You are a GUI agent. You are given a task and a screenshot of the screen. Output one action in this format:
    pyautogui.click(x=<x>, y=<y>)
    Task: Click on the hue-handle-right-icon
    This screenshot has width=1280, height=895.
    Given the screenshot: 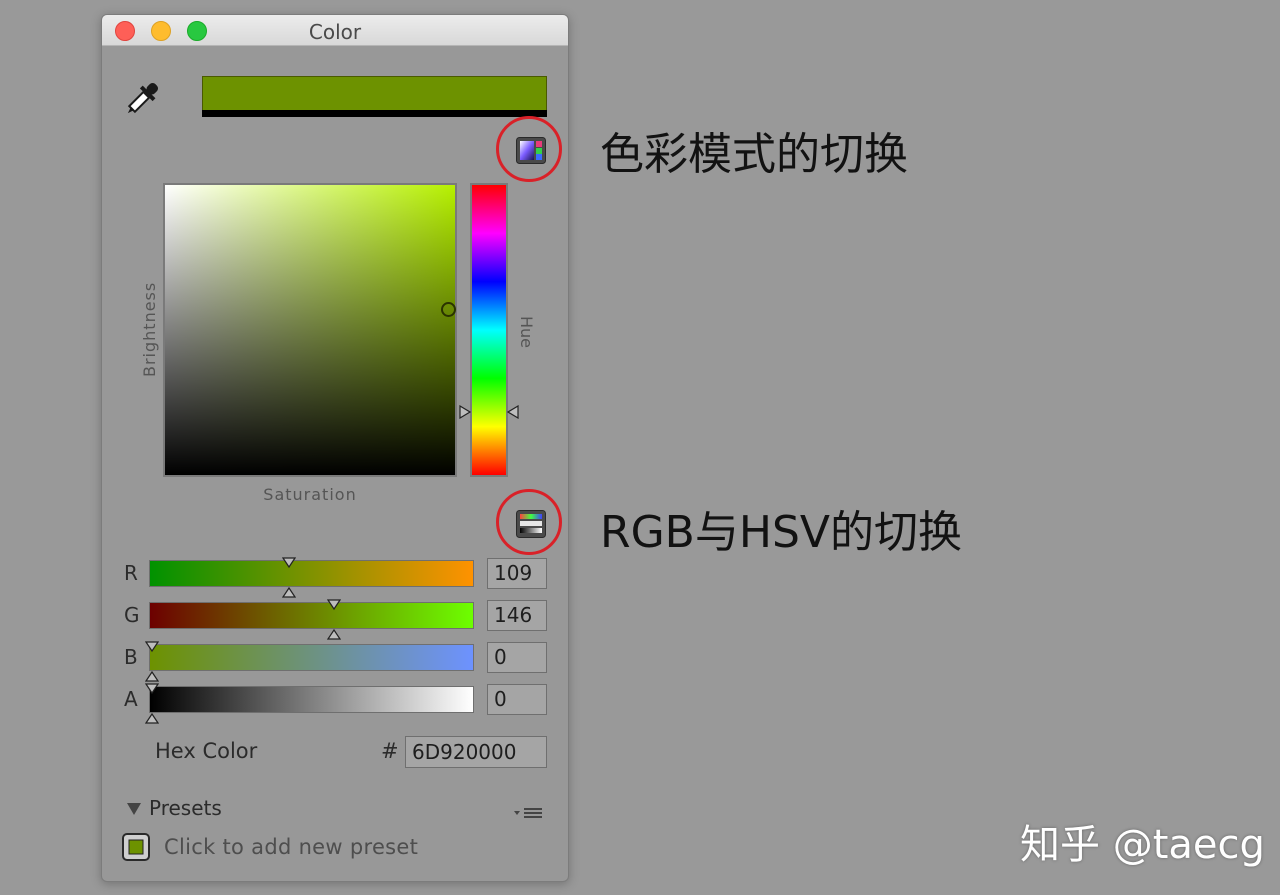 What is the action you would take?
    pyautogui.click(x=512, y=412)
    